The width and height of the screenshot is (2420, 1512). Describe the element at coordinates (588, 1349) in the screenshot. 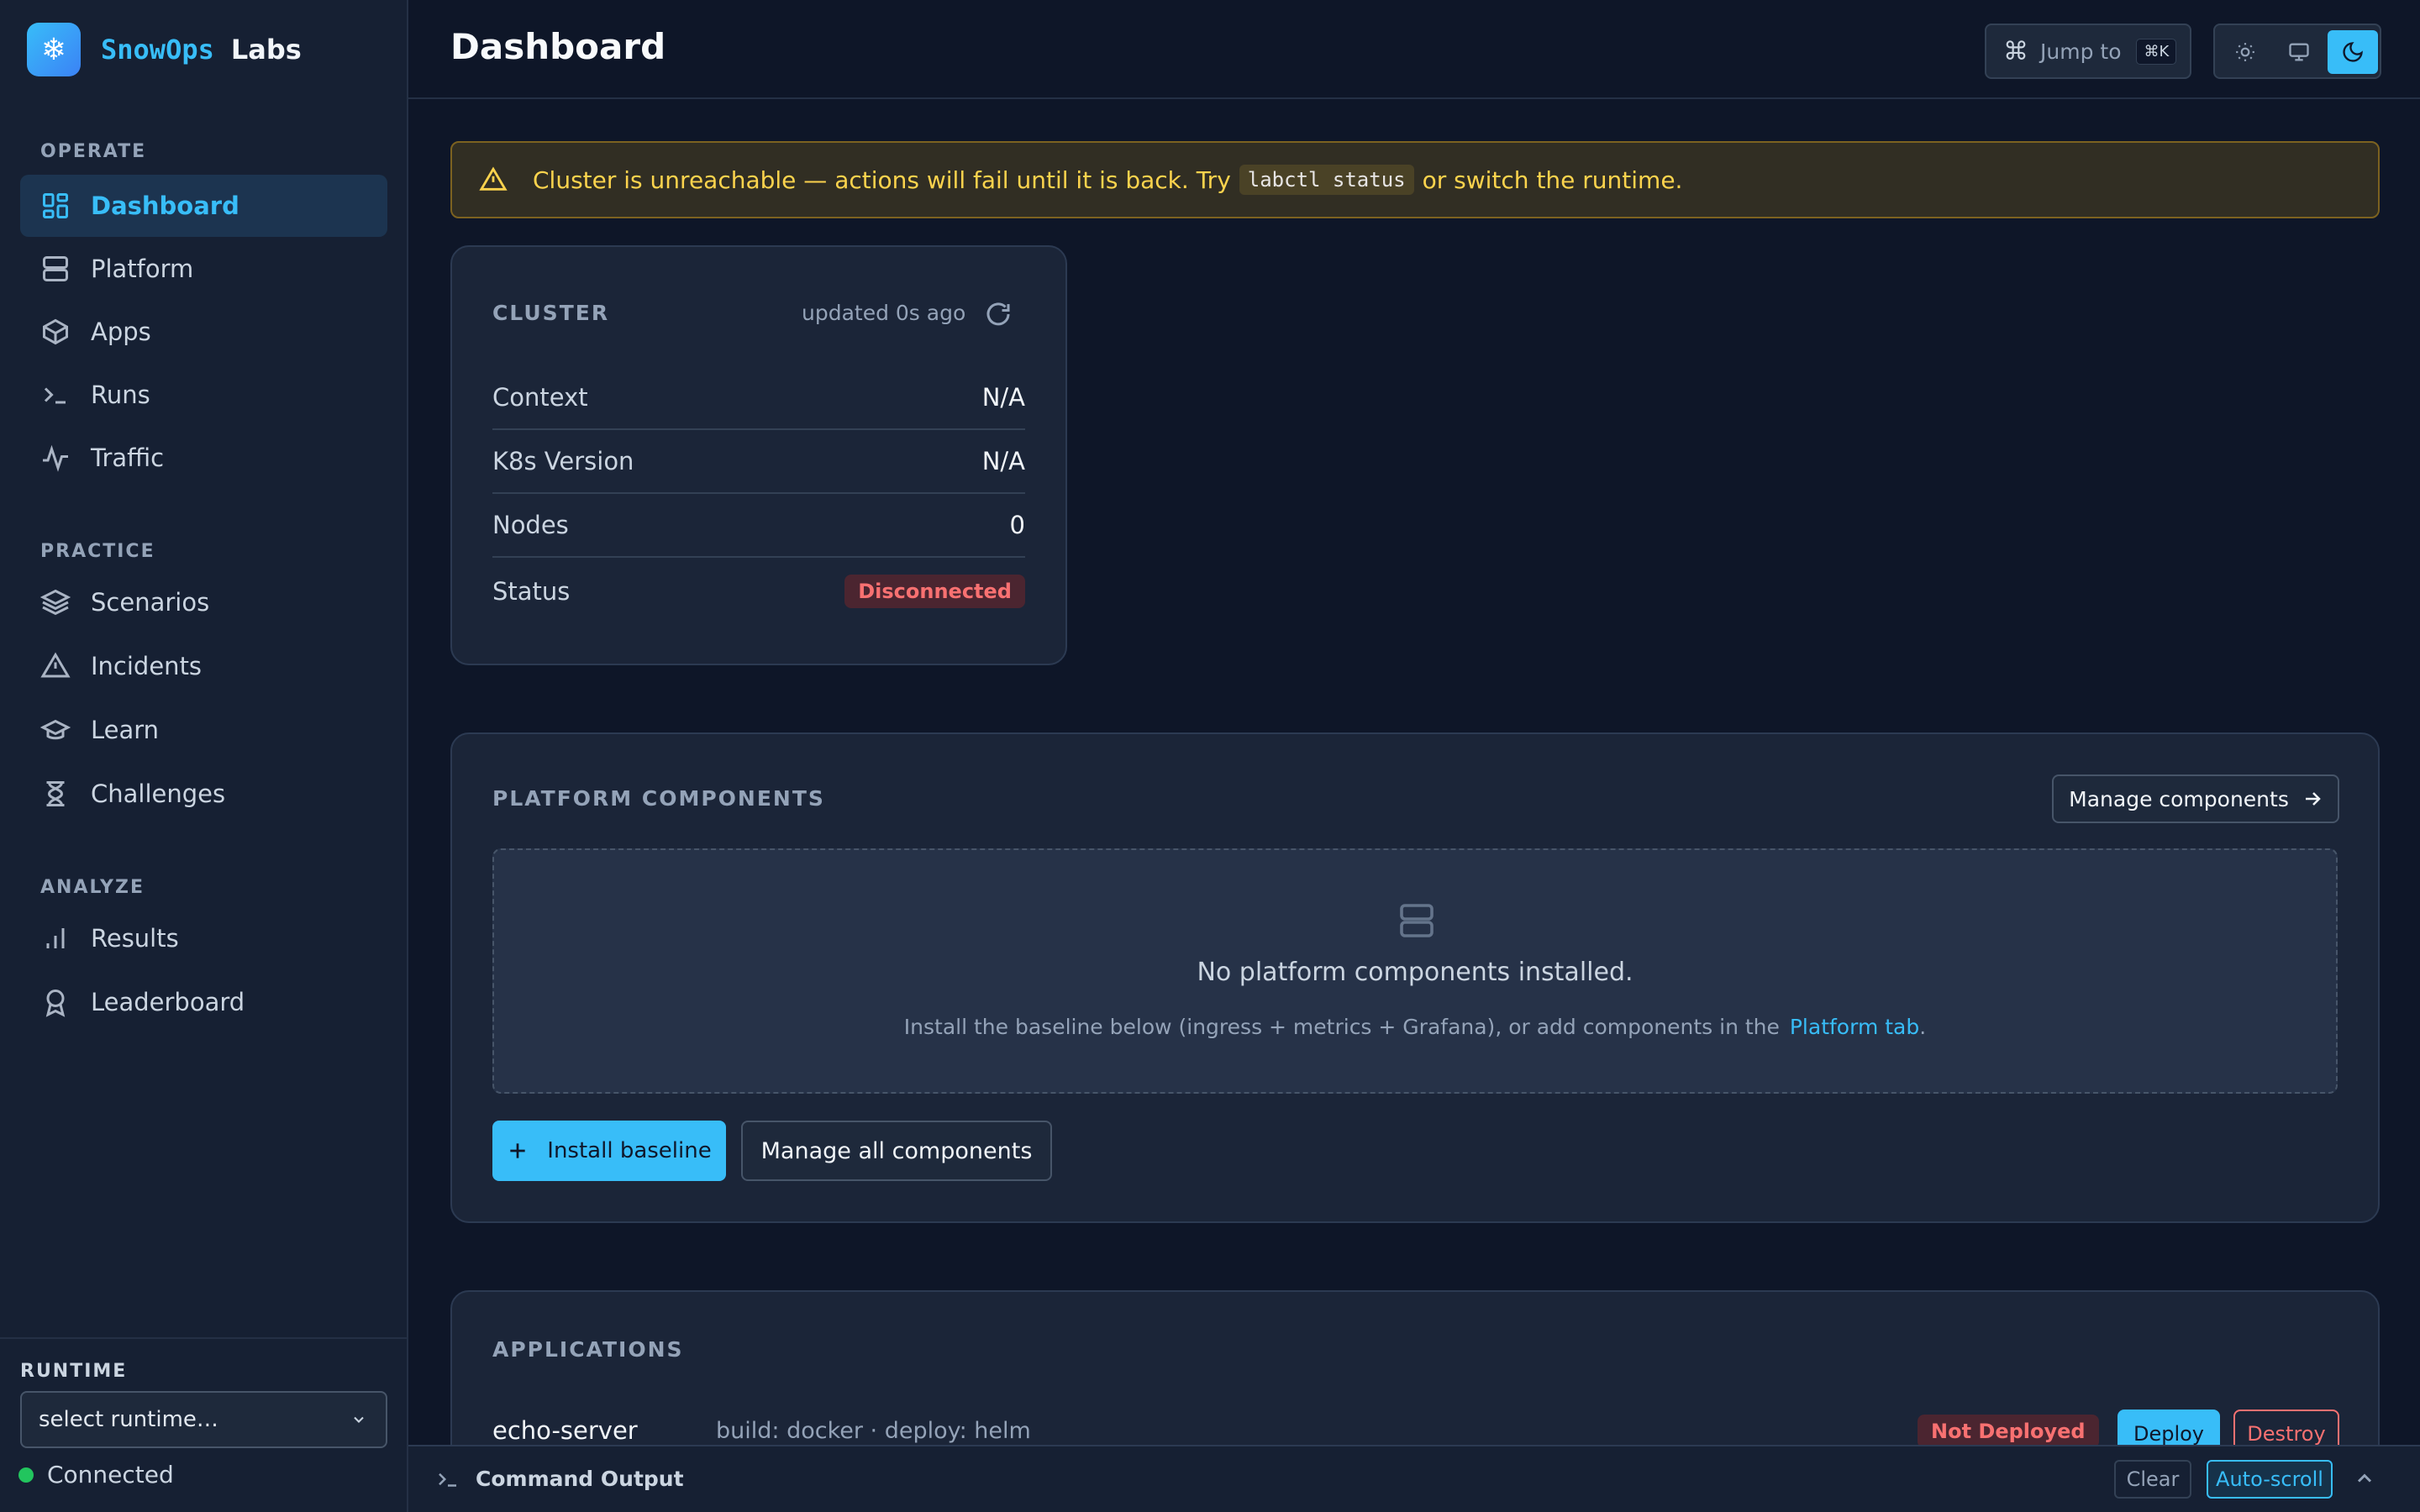

I see `applications-card-title: APPLICATIONS` at that location.